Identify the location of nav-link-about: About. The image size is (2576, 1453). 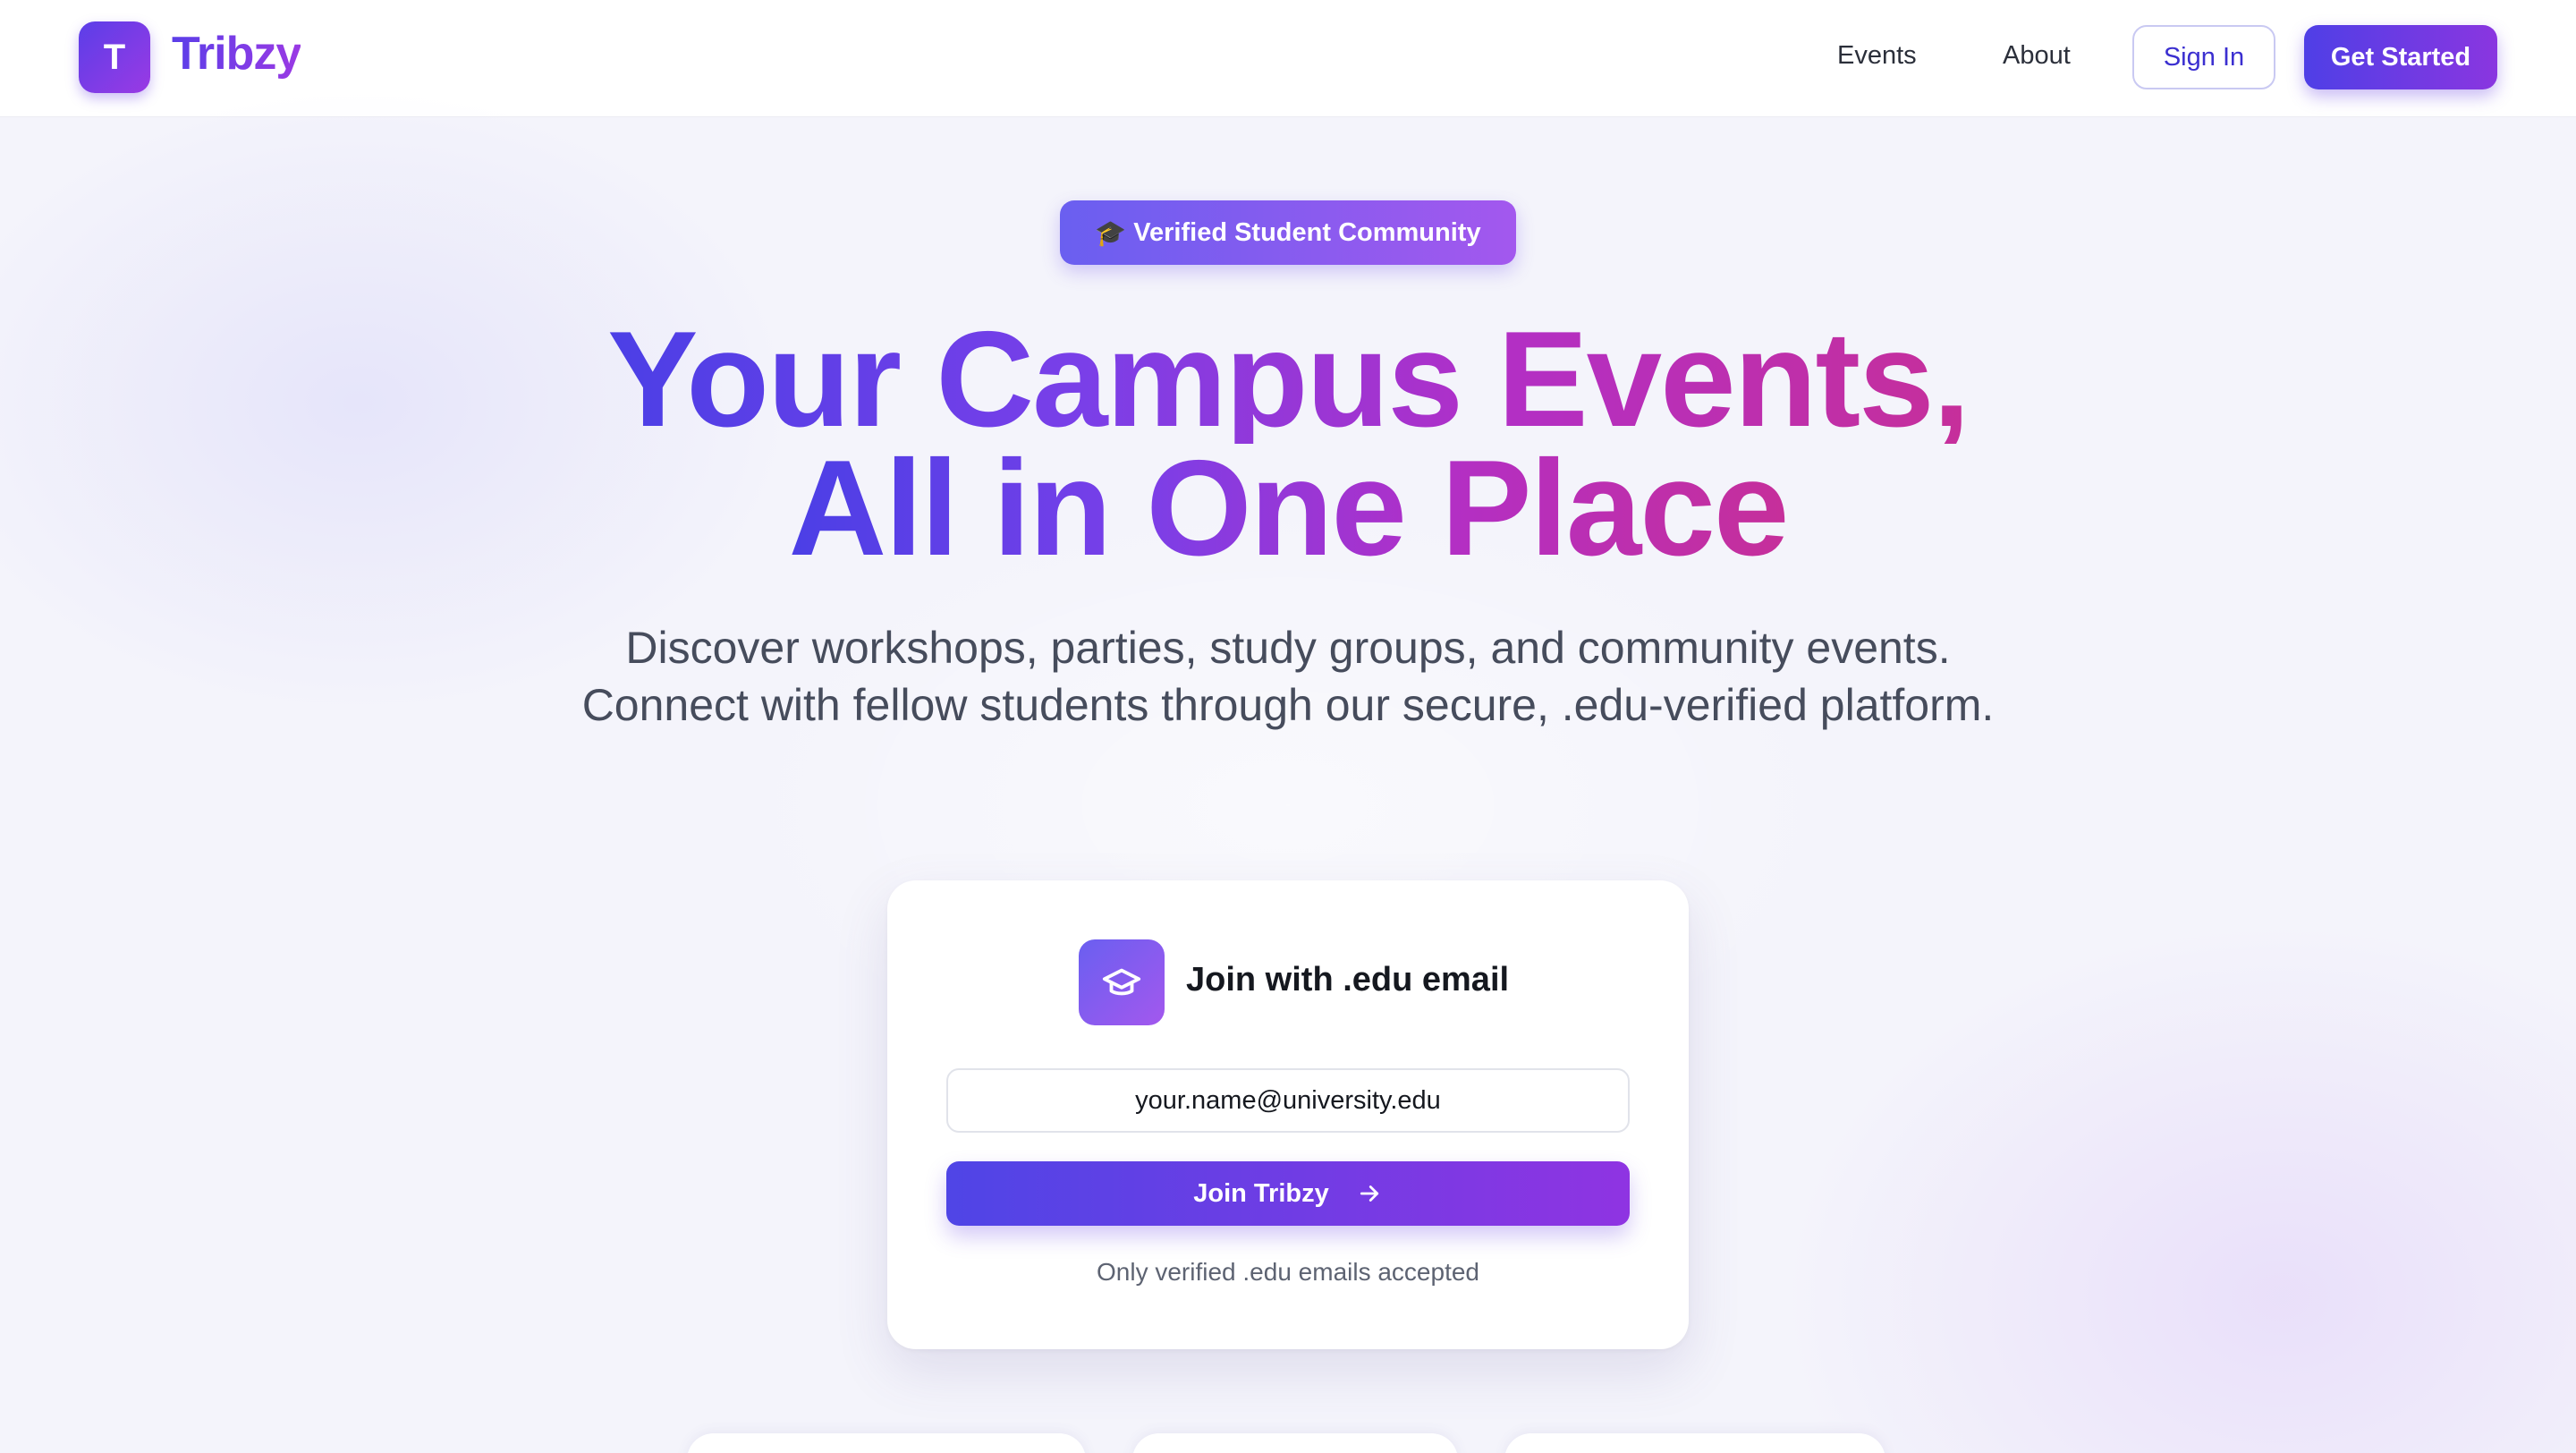
(2037, 56).